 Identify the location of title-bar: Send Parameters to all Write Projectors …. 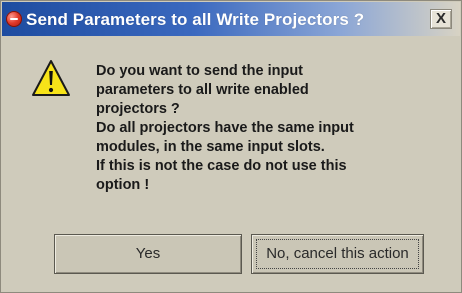
(231, 19).